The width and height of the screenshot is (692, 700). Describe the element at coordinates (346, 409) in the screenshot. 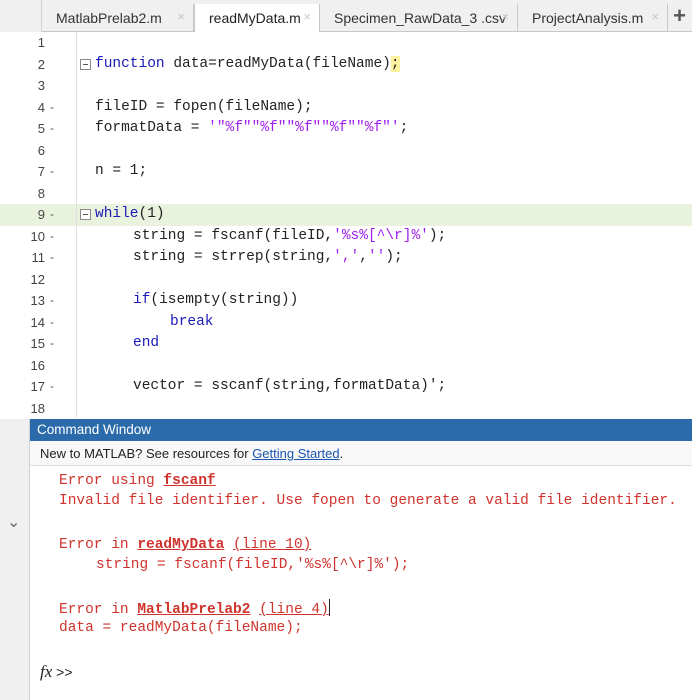

I see `code-line: 18` at that location.